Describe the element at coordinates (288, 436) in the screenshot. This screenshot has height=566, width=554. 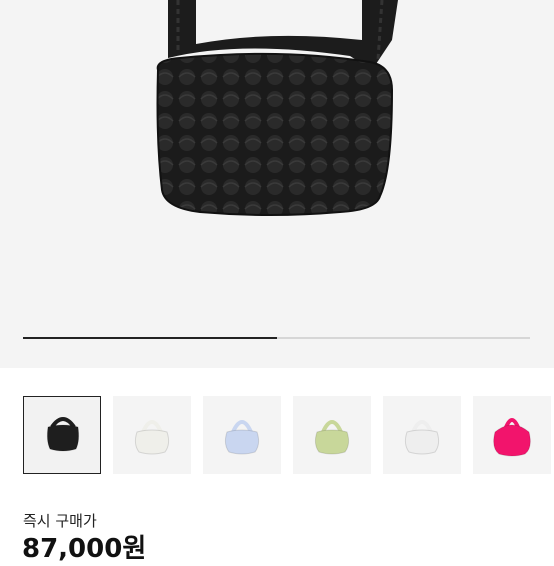
I see `thumbnail-strip` at that location.